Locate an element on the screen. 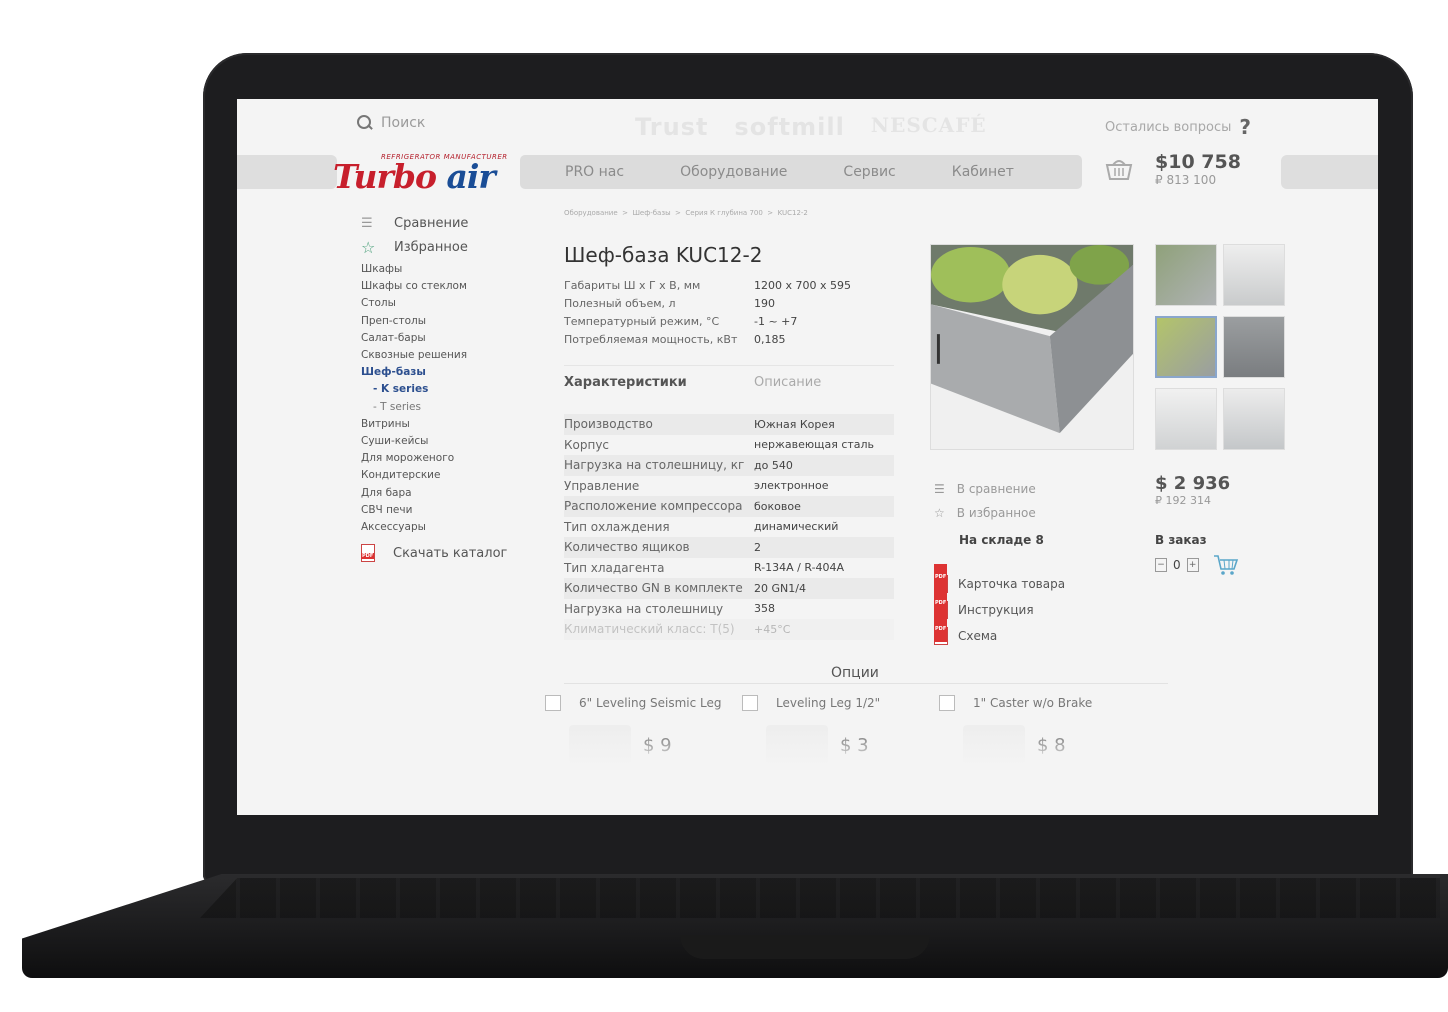 The height and width of the screenshot is (1012, 1448). category-item-active: Шеф-базы is located at coordinates (414, 372).